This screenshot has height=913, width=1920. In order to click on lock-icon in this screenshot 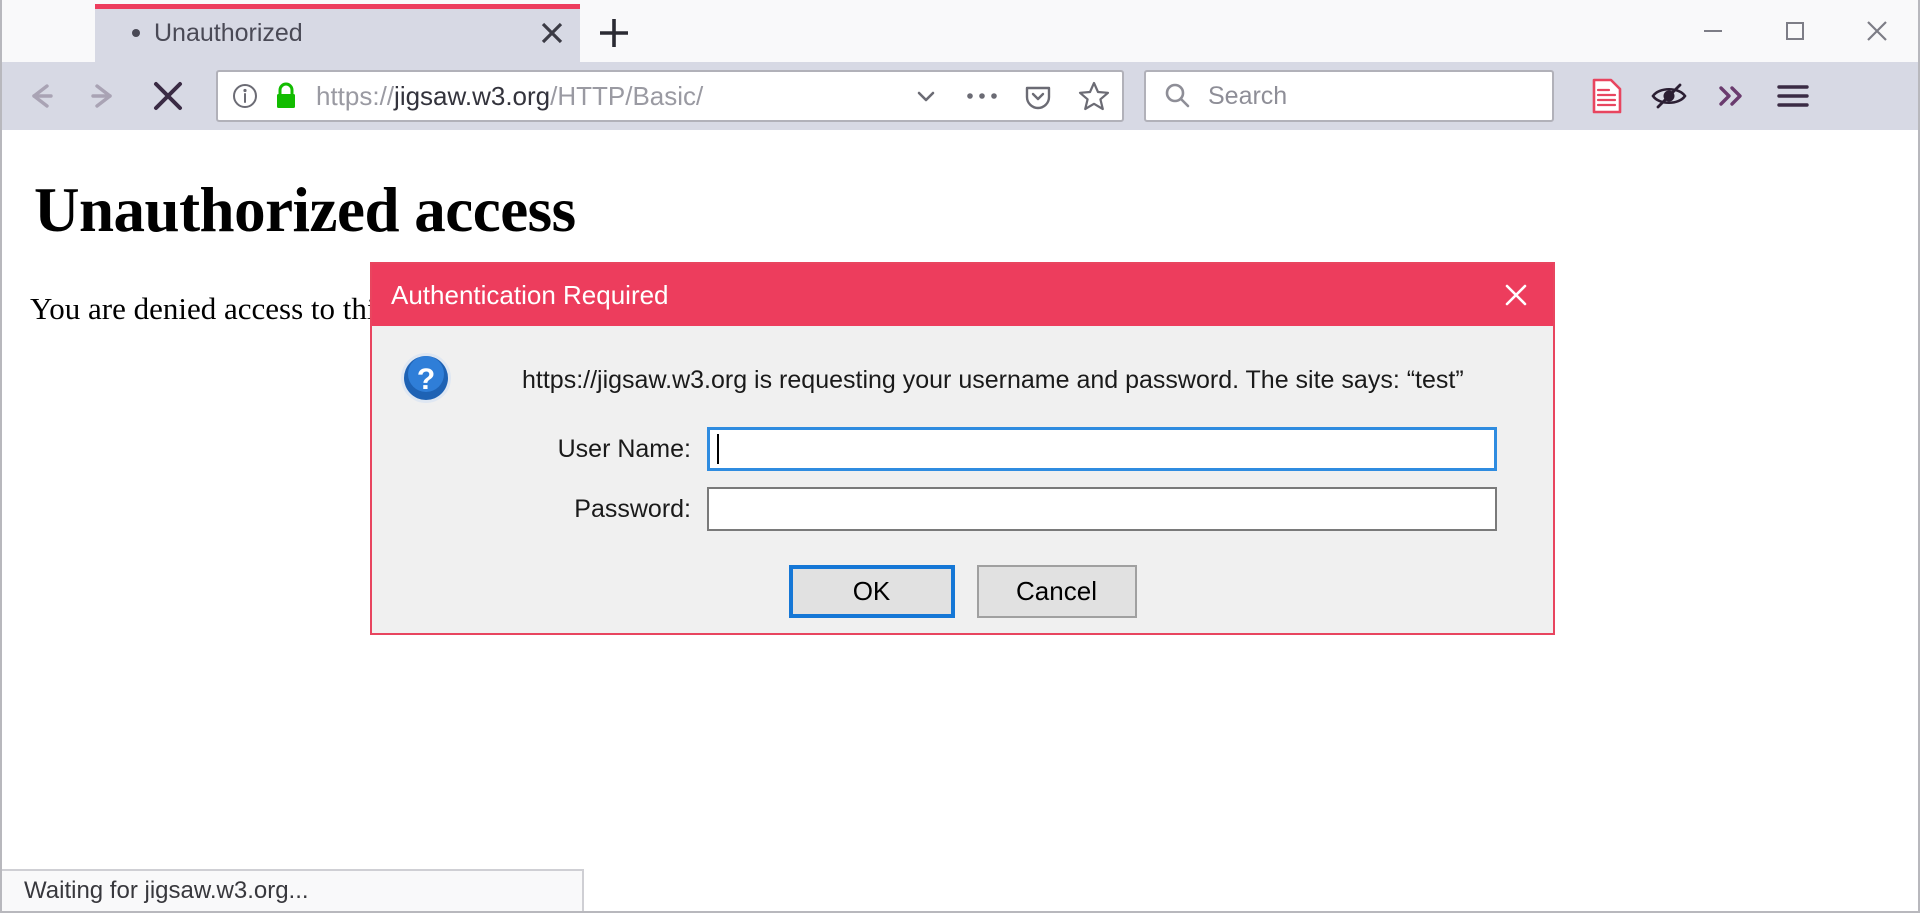, I will do `click(286, 96)`.